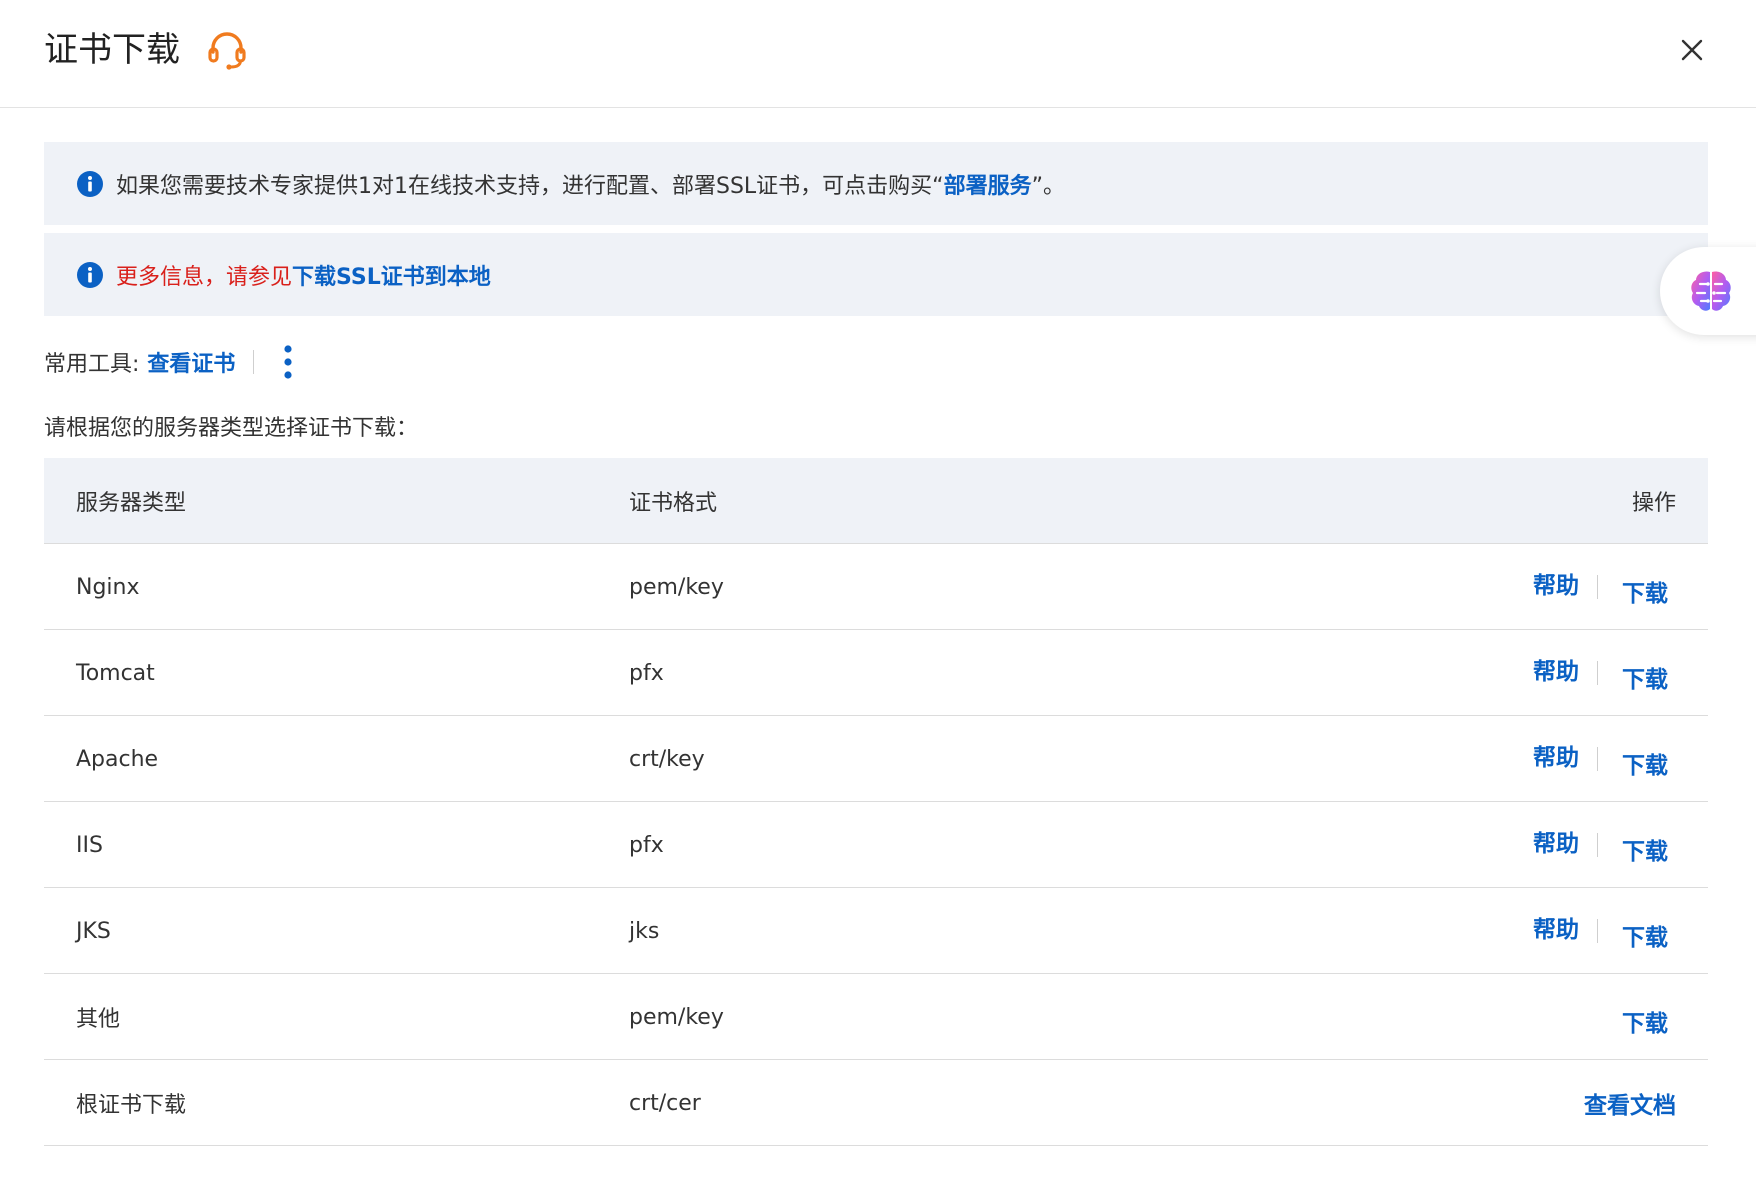 The width and height of the screenshot is (1756, 1192). I want to click on select-server-hint: 请根据您的服务器类型选择证书下载：, so click(231, 428).